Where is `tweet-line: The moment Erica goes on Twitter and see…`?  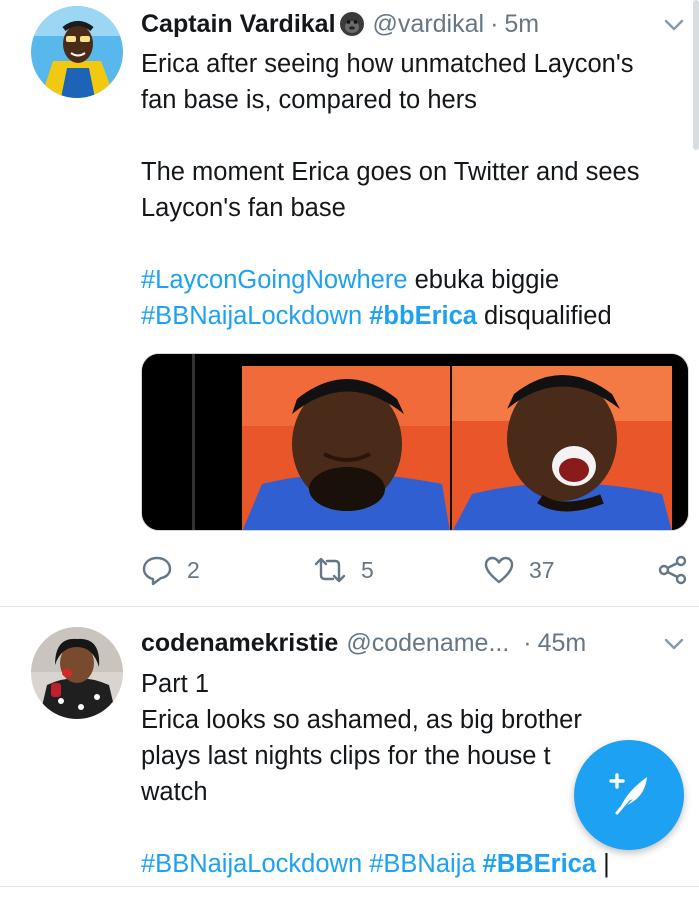
tweet-line: The moment Erica goes on Twitter and see… is located at coordinates (390, 172).